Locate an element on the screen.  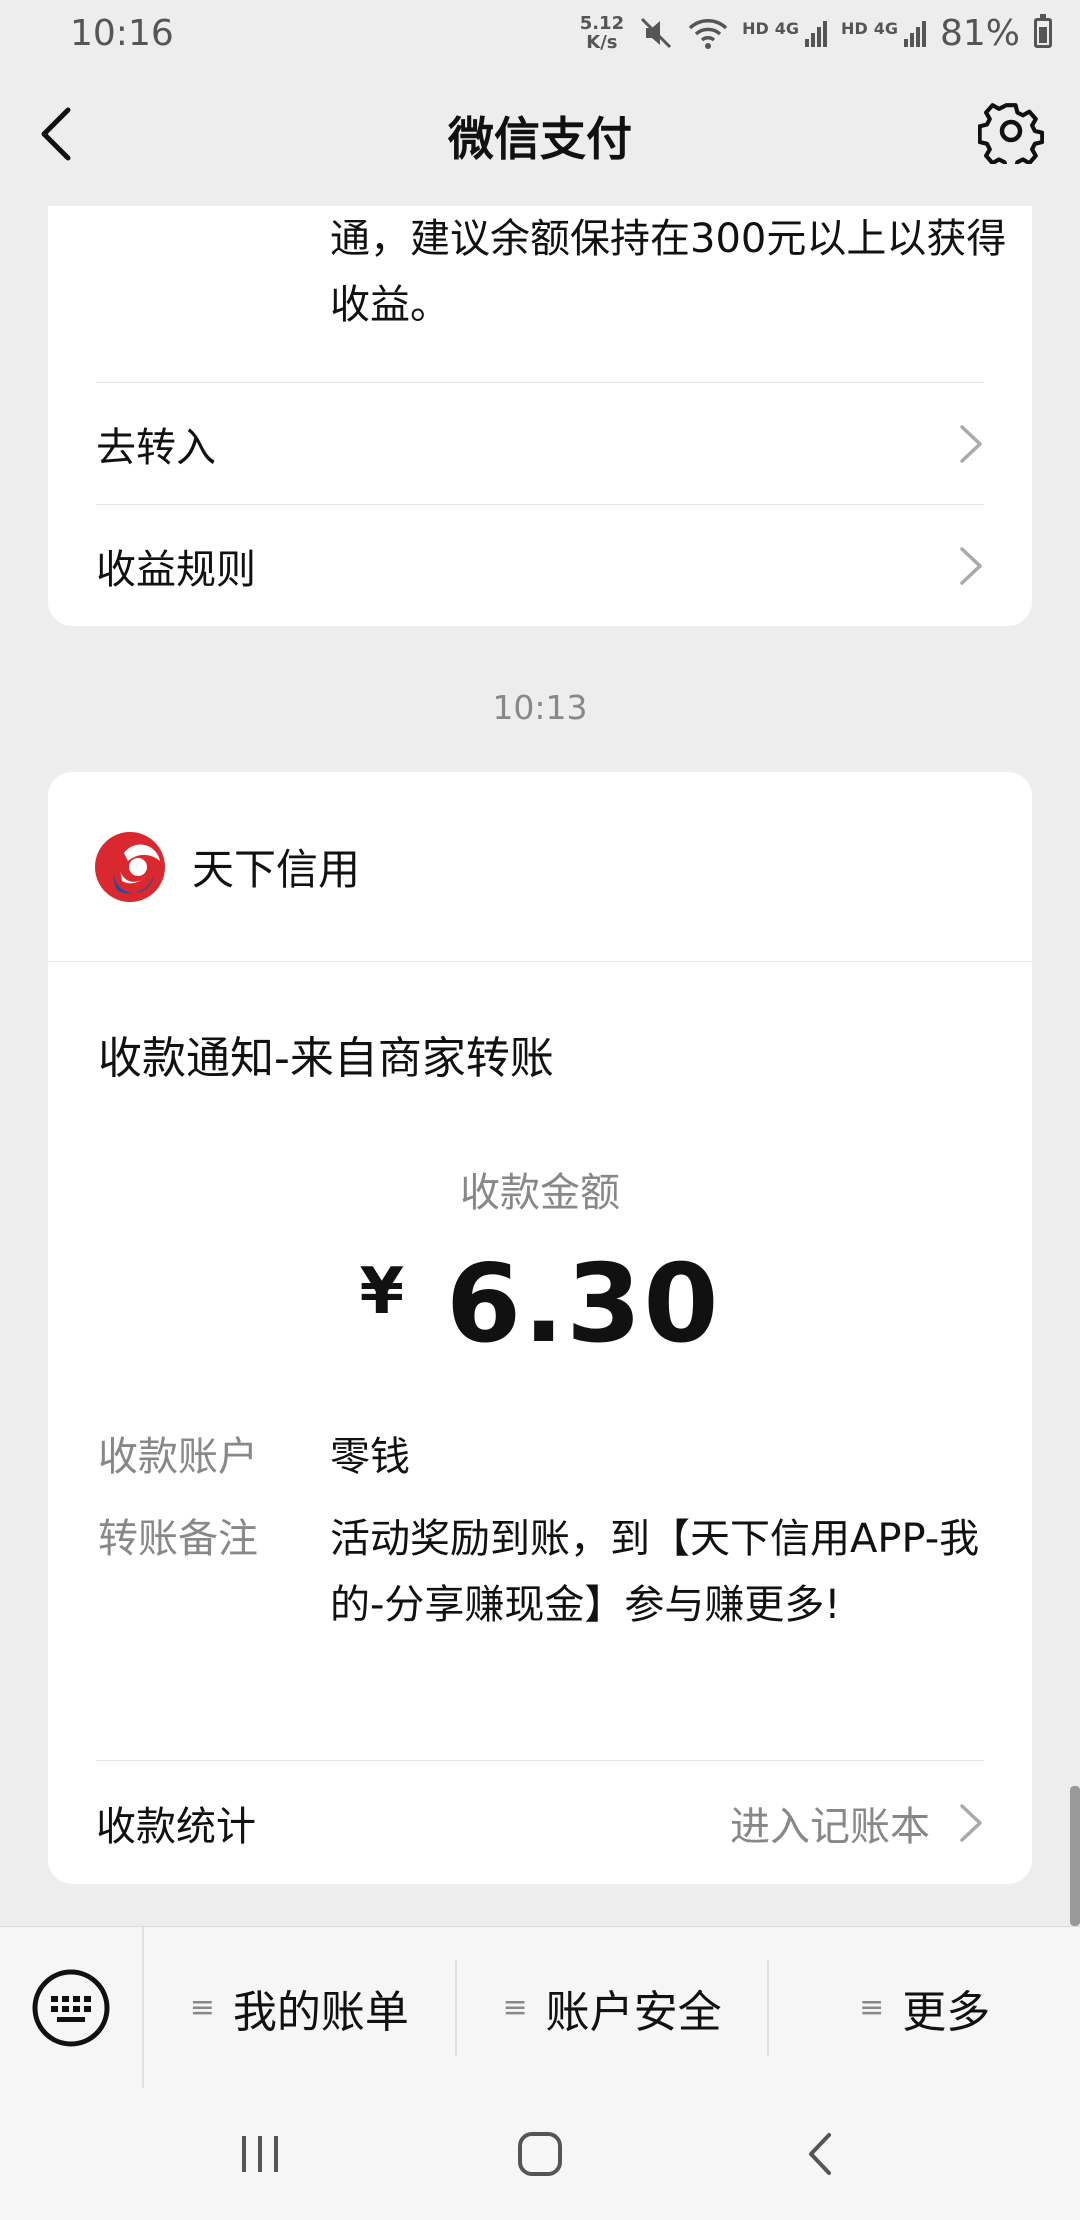
account-field-value: 零钱 is located at coordinates (370, 1457).